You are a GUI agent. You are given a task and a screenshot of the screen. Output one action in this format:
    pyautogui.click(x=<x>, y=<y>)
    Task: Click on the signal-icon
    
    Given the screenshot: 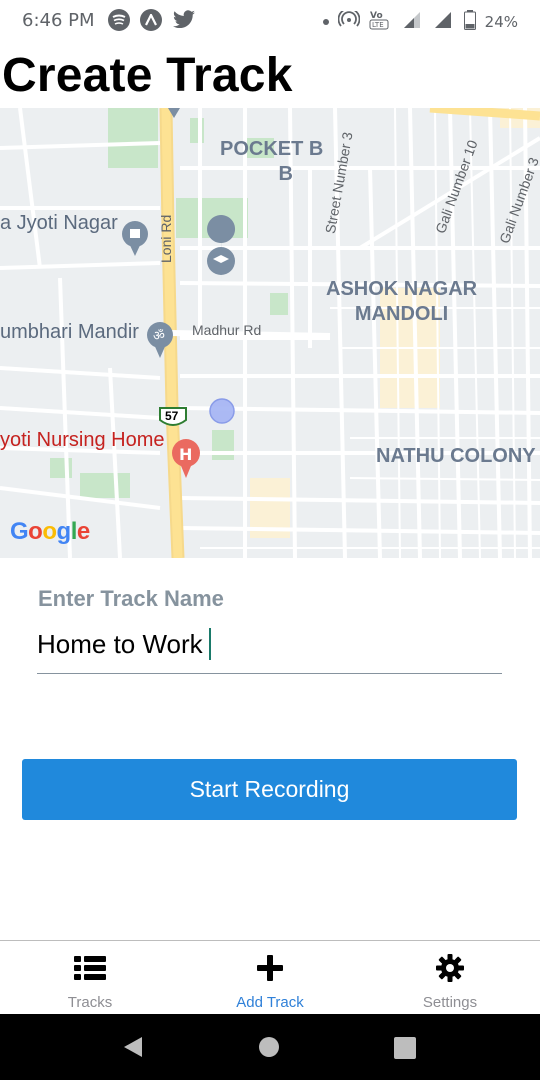 What is the action you would take?
    pyautogui.click(x=413, y=22)
    